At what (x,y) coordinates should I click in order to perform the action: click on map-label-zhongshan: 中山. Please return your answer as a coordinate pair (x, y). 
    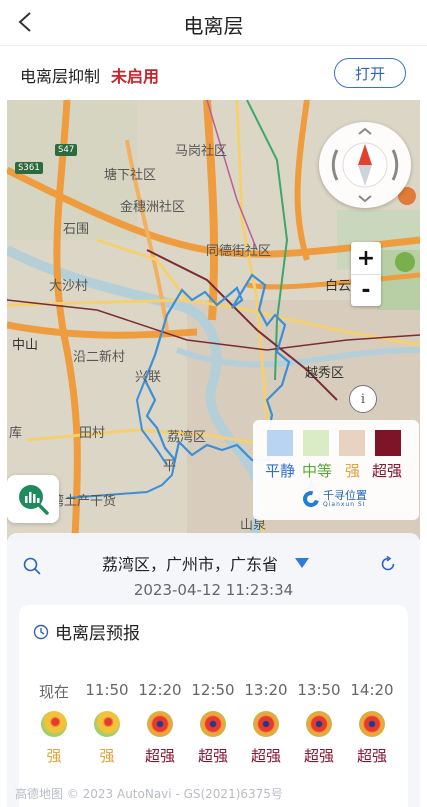
    Looking at the image, I should click on (25, 345).